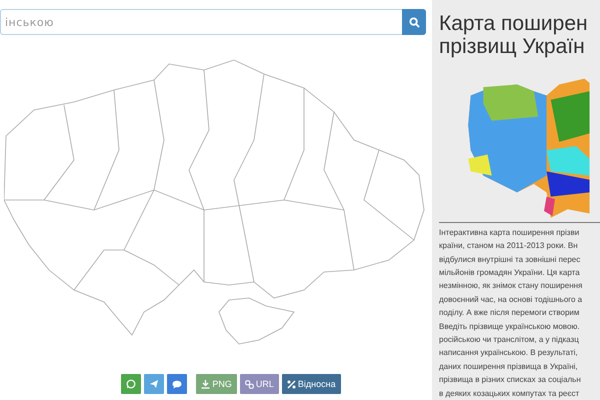 This screenshot has width=600, height=400. Describe the element at coordinates (510, 380) in the screenshot. I see `description-text: прізвища в різних списках за соціальн` at that location.